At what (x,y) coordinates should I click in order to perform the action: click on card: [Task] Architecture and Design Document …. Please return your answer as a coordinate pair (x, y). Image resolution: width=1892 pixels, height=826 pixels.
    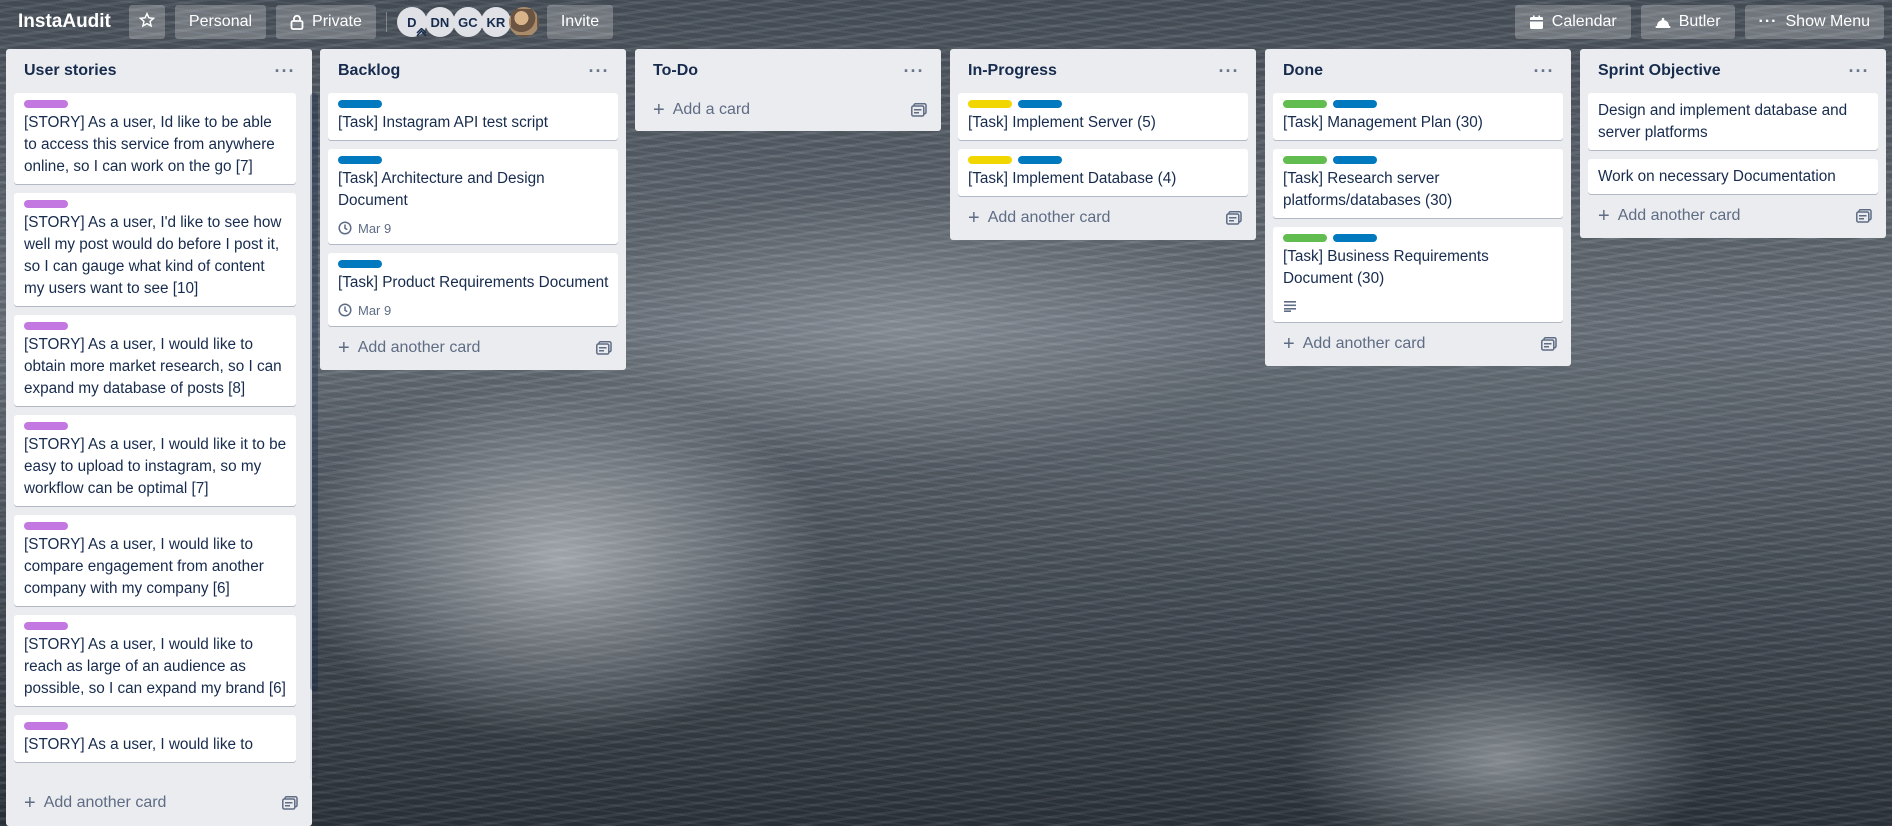
    Looking at the image, I should click on (473, 196).